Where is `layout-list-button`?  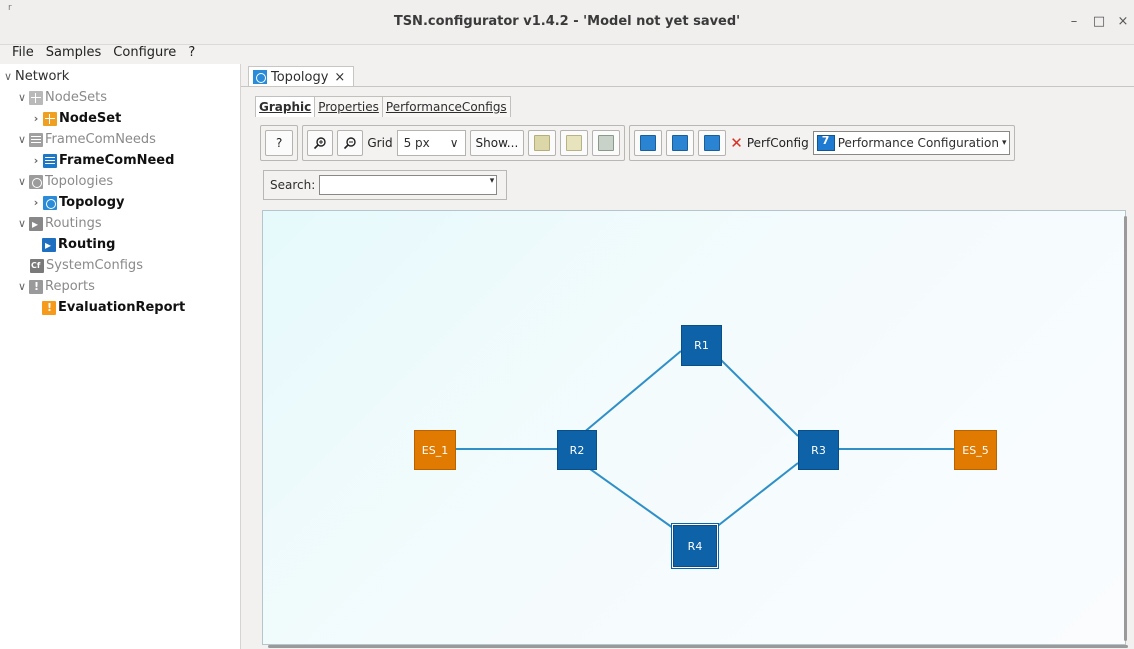
layout-list-button is located at coordinates (574, 143).